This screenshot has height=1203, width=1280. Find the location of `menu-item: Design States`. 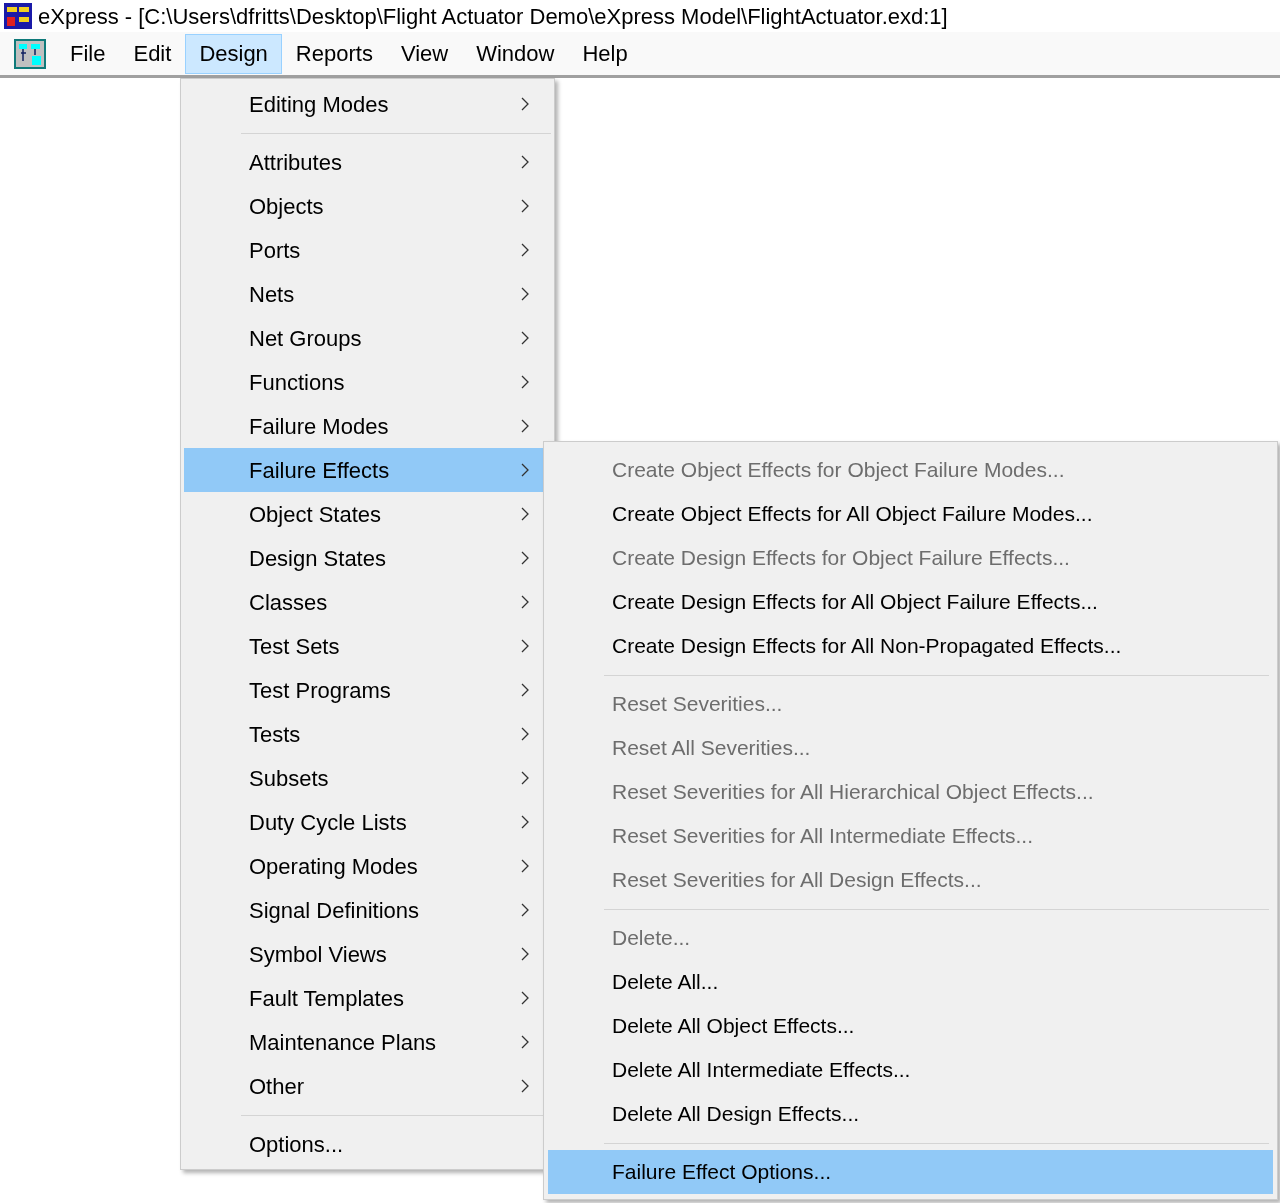

menu-item: Design States is located at coordinates (367, 558).